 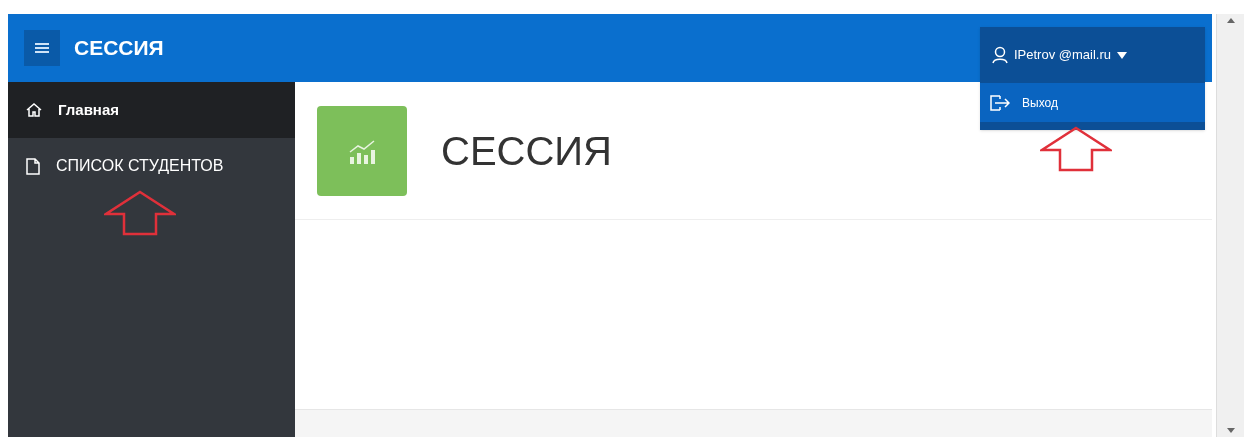 What do you see at coordinates (362, 150) in the screenshot?
I see `bar-chart-icon` at bounding box center [362, 150].